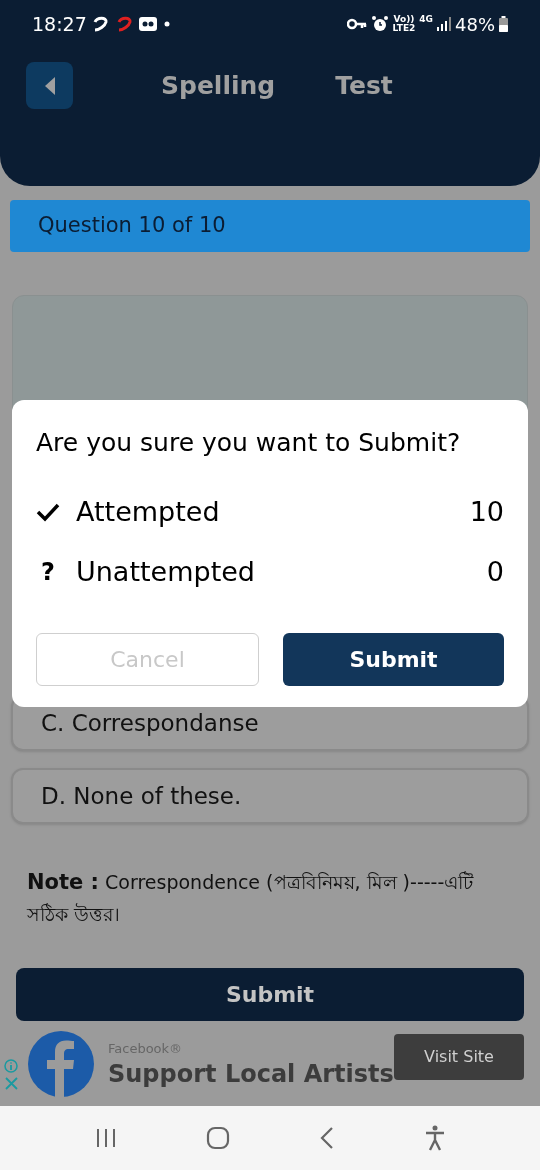  I want to click on battery-percent: 48%, so click(475, 24).